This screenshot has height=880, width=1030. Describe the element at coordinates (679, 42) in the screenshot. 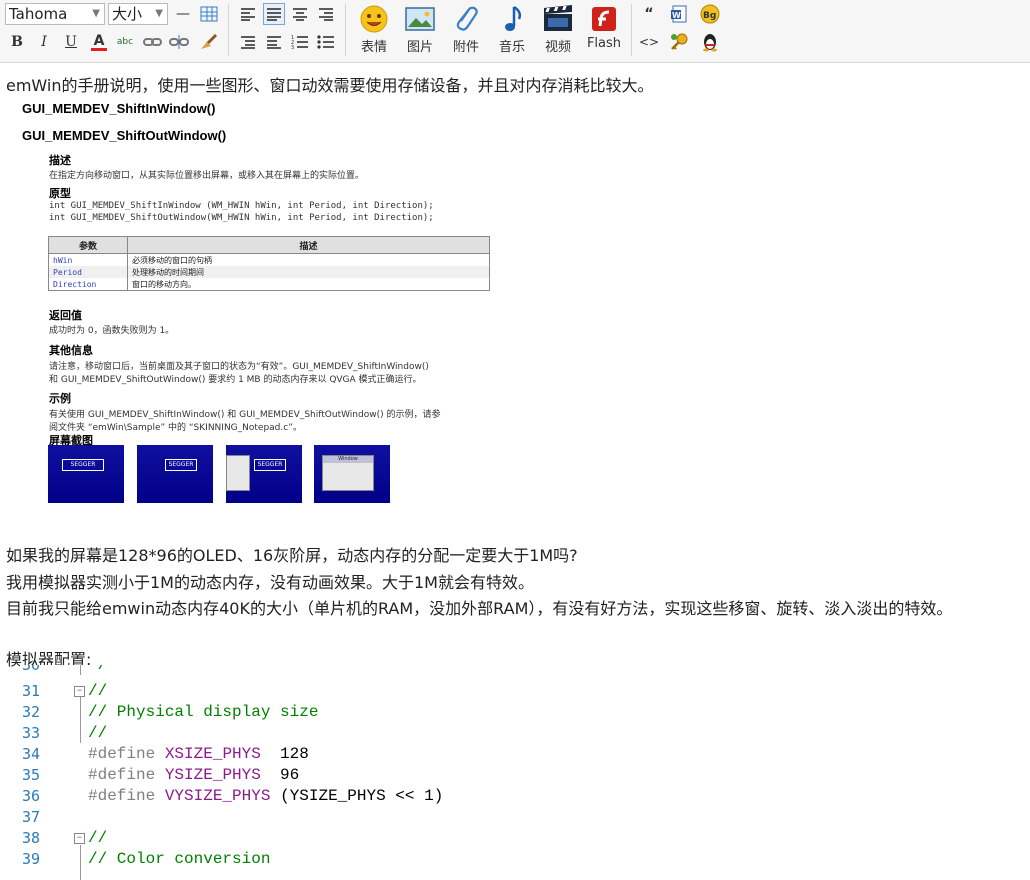

I see `key-button` at that location.